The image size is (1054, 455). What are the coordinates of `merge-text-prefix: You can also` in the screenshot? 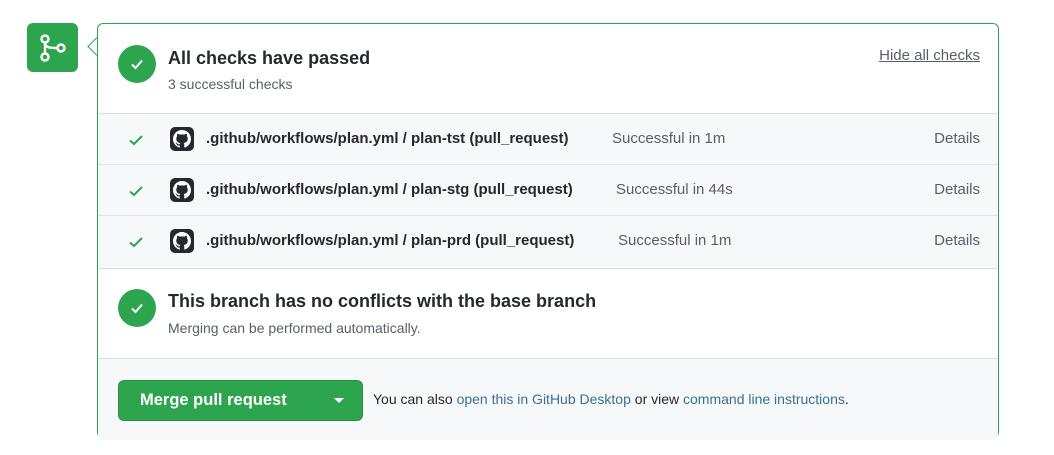 It's located at (415, 399).